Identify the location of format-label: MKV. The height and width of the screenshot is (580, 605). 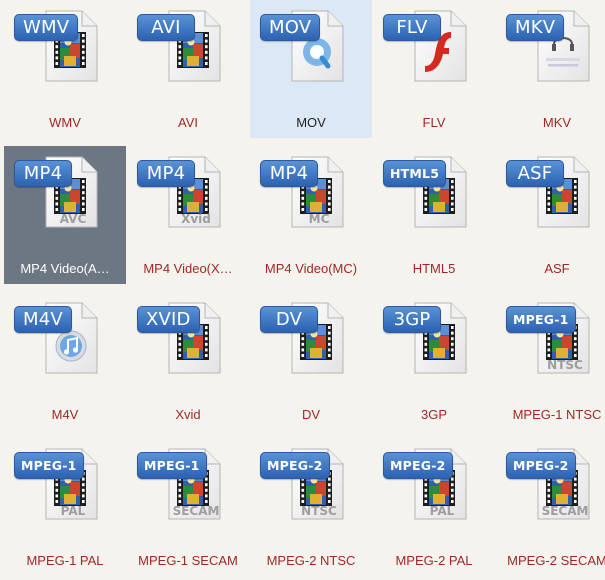
(557, 122).